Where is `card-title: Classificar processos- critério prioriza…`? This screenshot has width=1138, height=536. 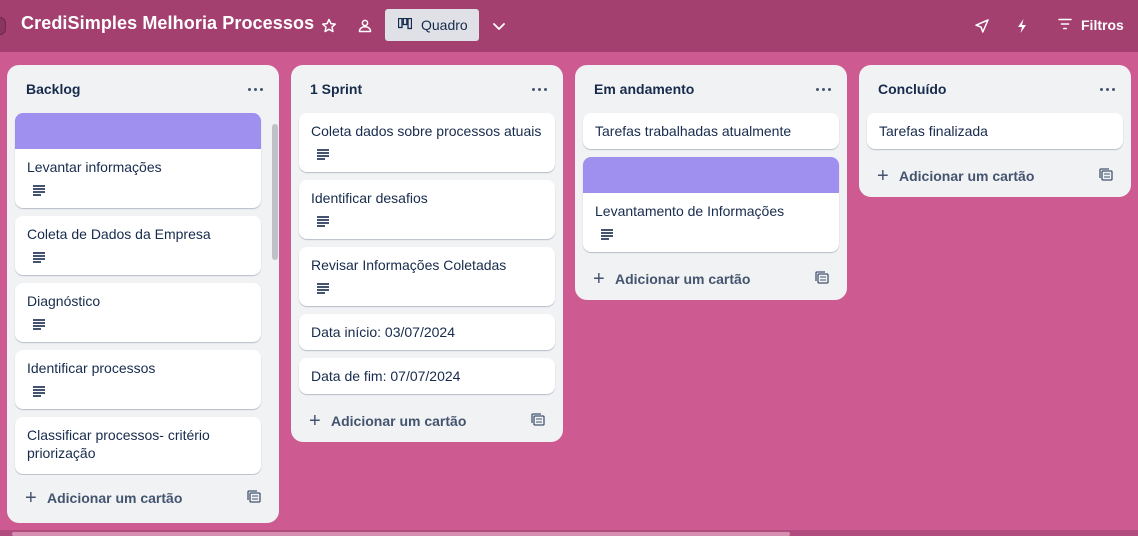
card-title: Classificar processos- critério prioriza… is located at coordinates (118, 444).